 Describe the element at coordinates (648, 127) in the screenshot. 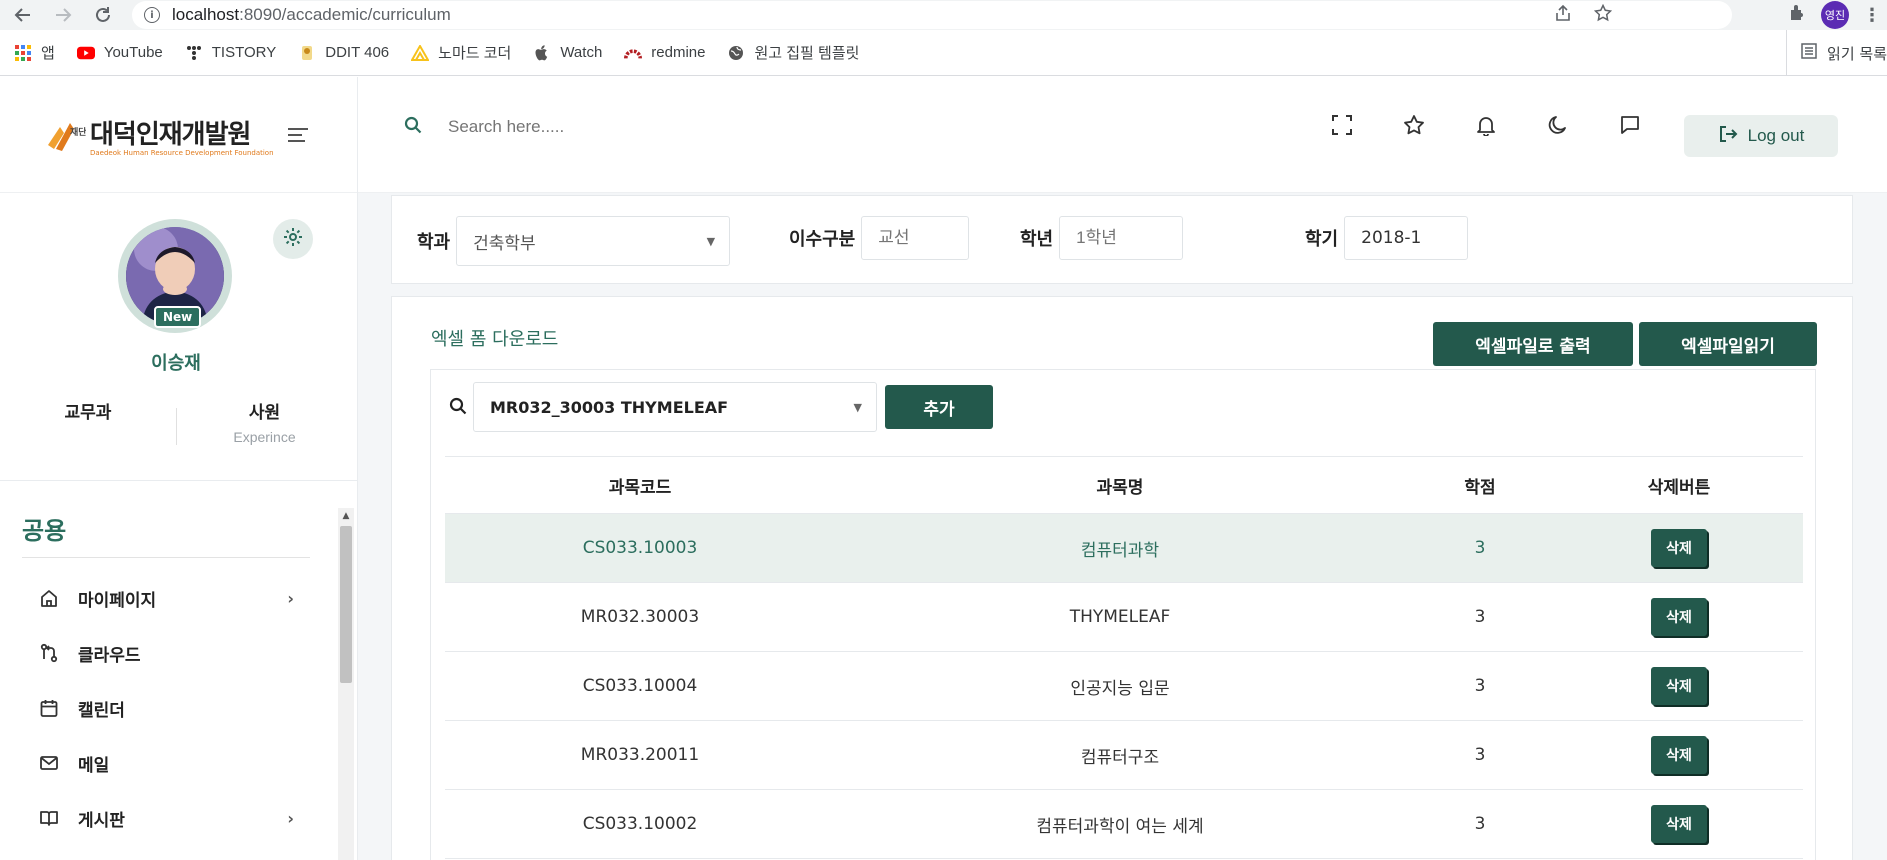

I see `search-input` at that location.